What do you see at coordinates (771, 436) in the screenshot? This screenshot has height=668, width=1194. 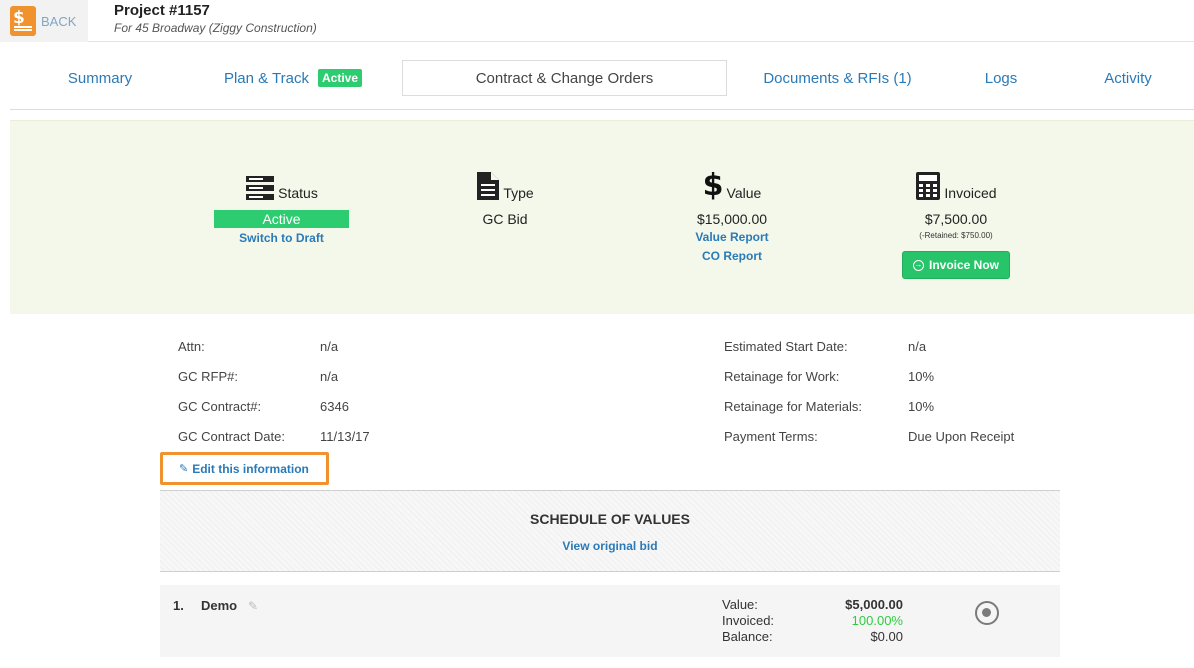 I see `payment-terms-label: Payment Terms:` at bounding box center [771, 436].